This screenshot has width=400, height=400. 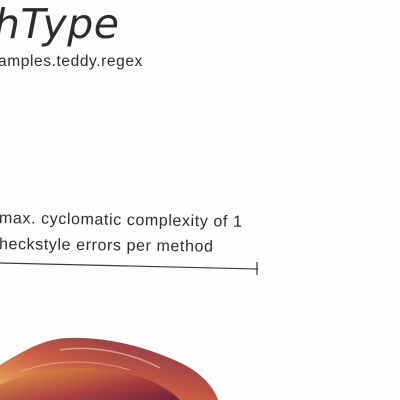 What do you see at coordinates (109, 368) in the screenshot?
I see `decorative-swoosh` at bounding box center [109, 368].